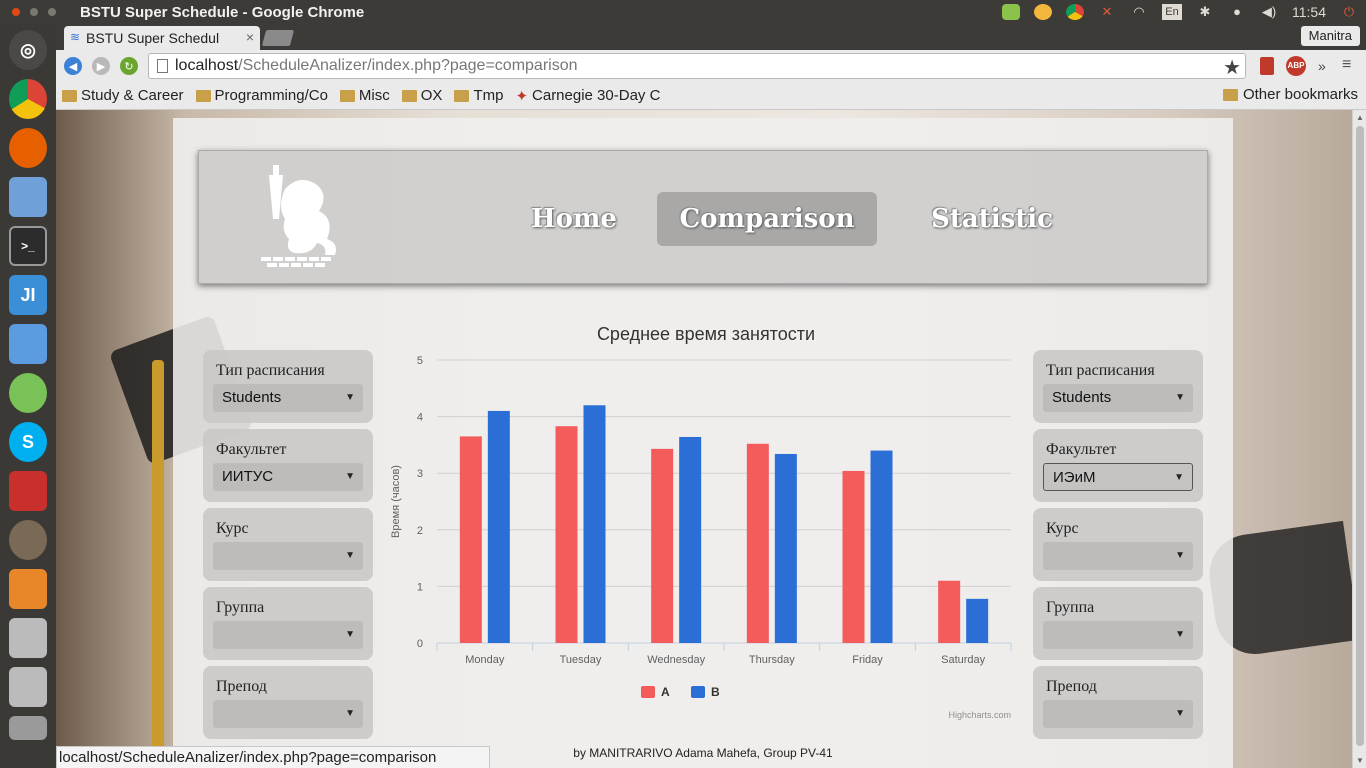 The height and width of the screenshot is (768, 1366). I want to click on chrome-launcher-icon, so click(28, 99).